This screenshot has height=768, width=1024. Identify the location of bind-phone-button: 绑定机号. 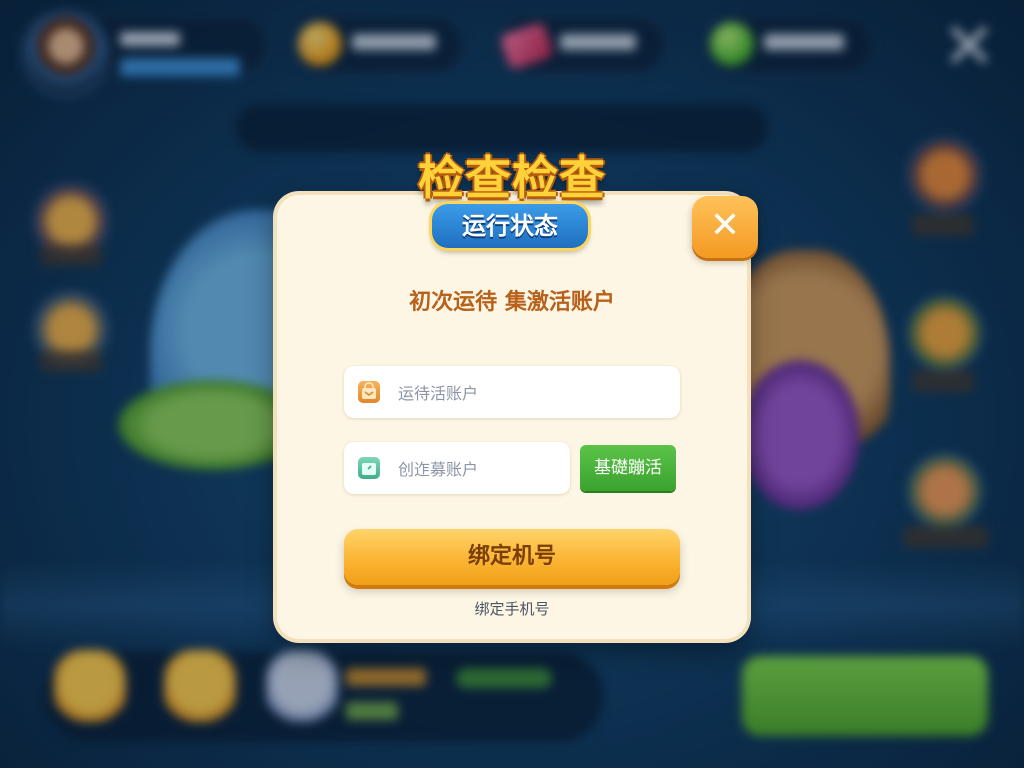
(512, 557).